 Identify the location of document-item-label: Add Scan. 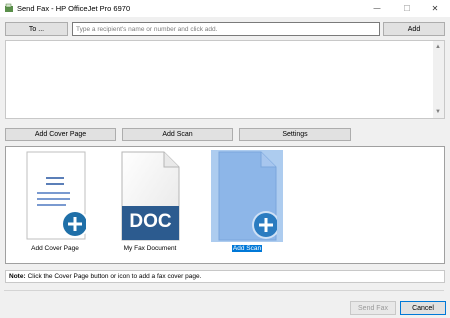
(247, 248).